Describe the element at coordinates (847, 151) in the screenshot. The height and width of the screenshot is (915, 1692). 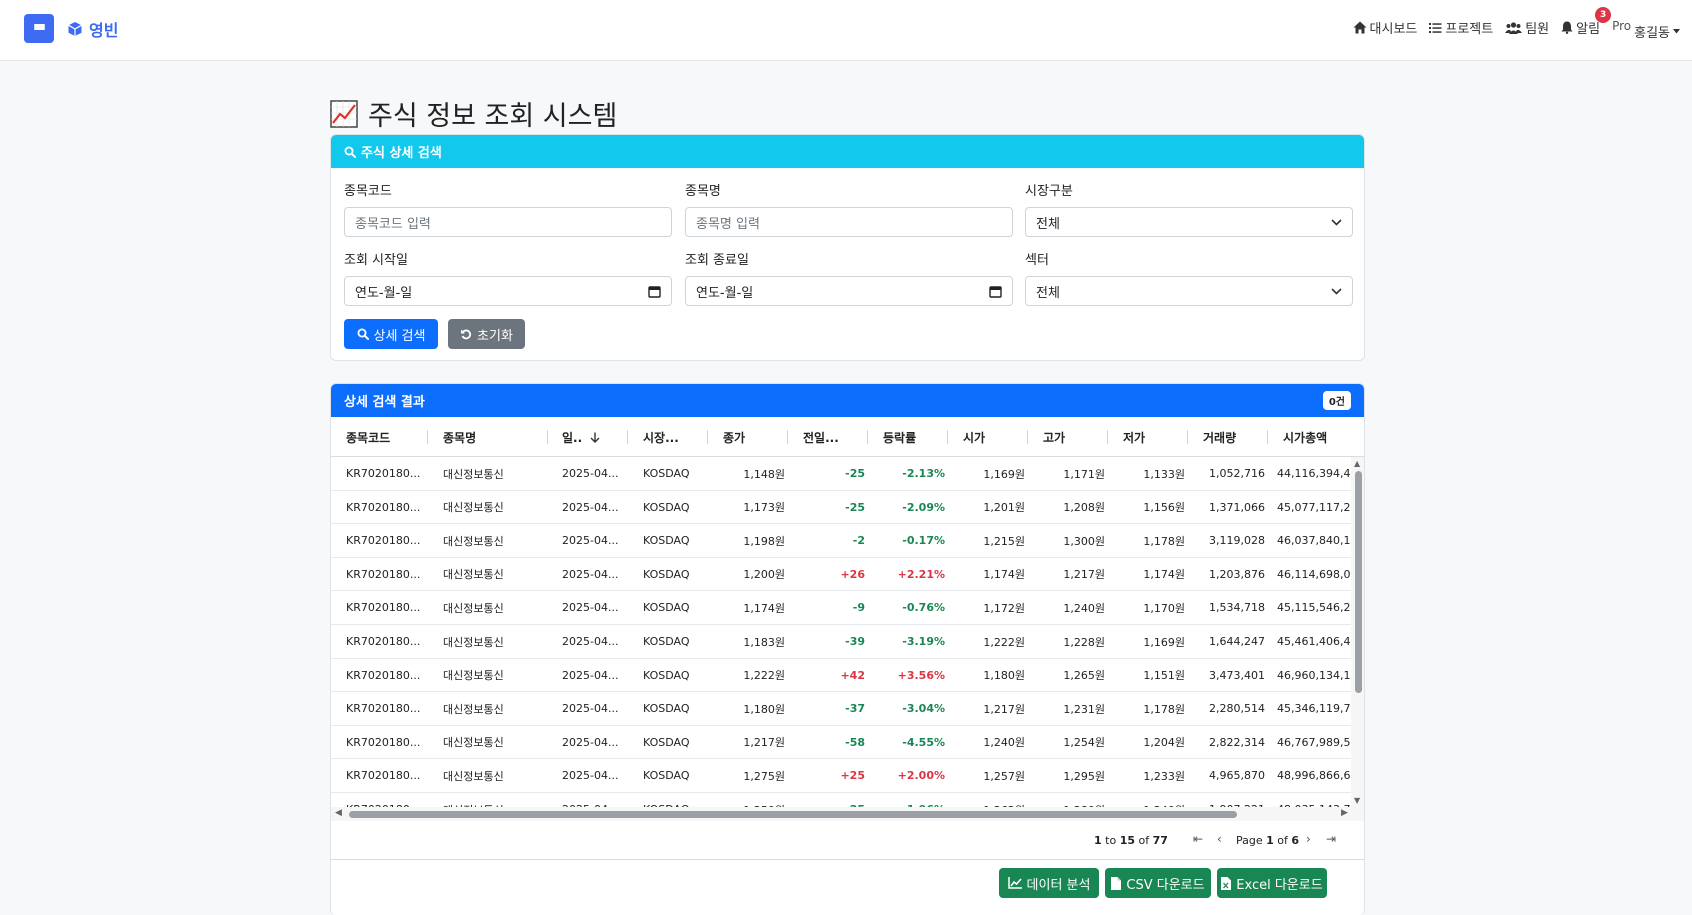
I see `search-card-header: 주식 상세 검색` at that location.